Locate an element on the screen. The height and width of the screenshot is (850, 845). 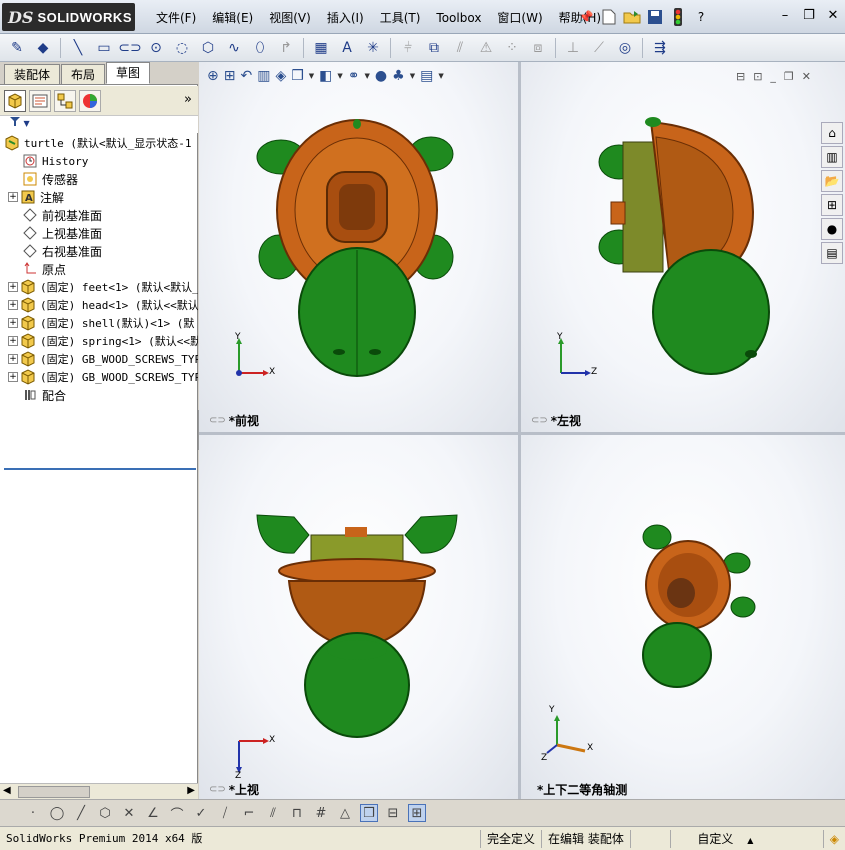
plane-tool-icon: ▦ is located at coordinates (321, 48).